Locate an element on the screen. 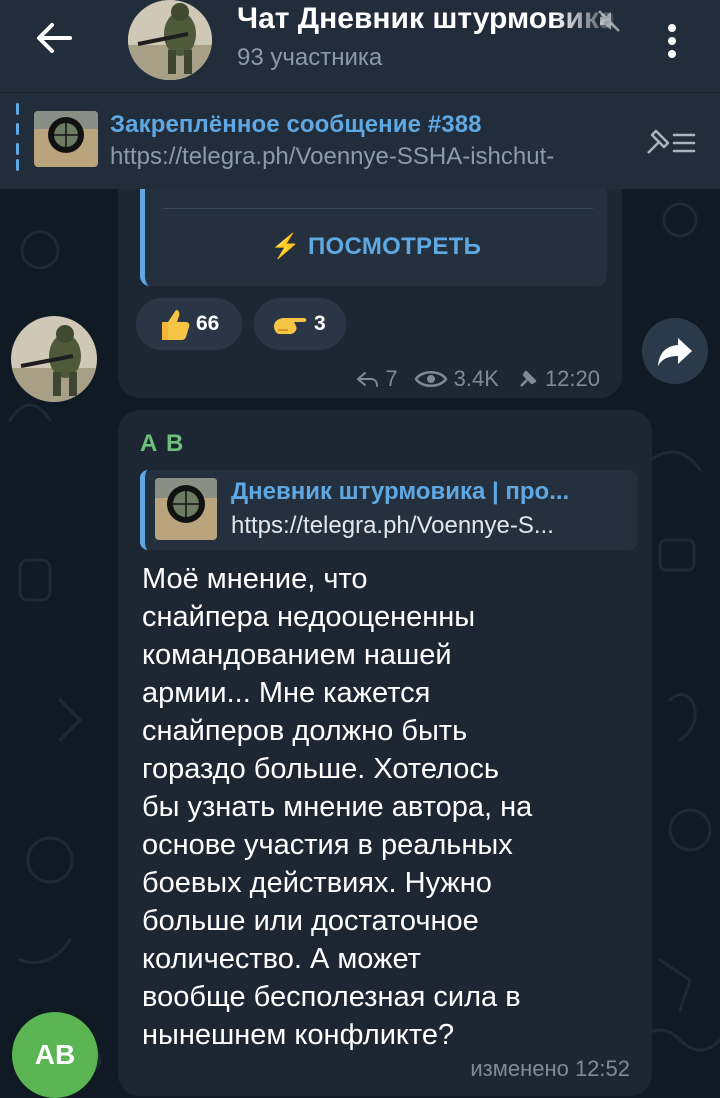 The image size is (720, 1098). pin-icon is located at coordinates (528, 378).